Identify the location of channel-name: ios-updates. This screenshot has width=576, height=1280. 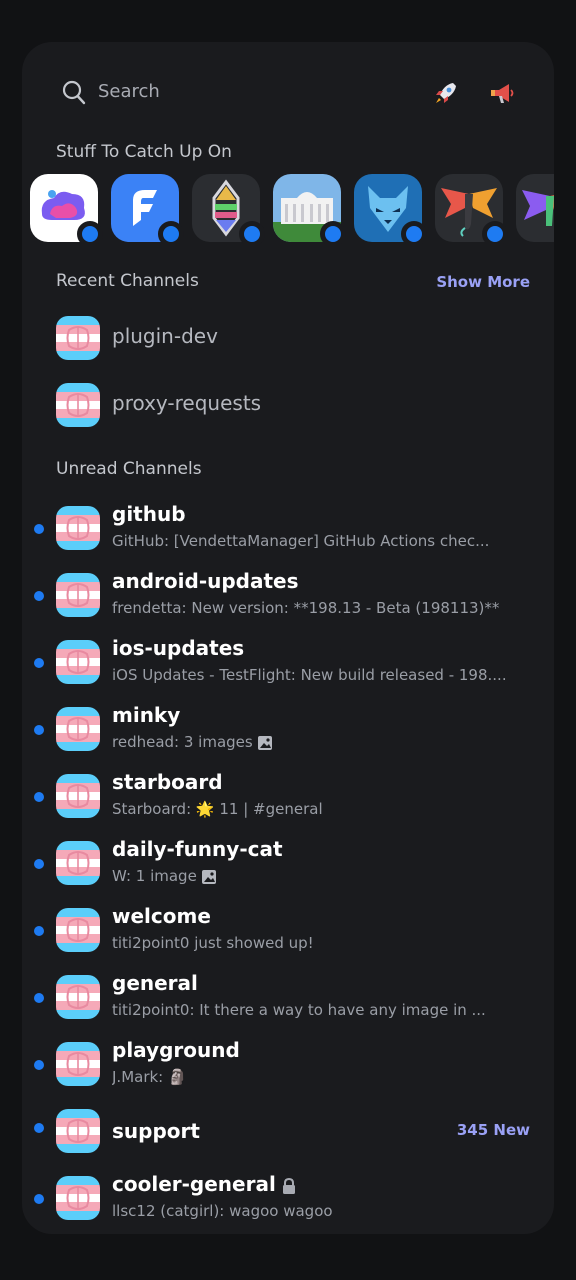
(178, 648).